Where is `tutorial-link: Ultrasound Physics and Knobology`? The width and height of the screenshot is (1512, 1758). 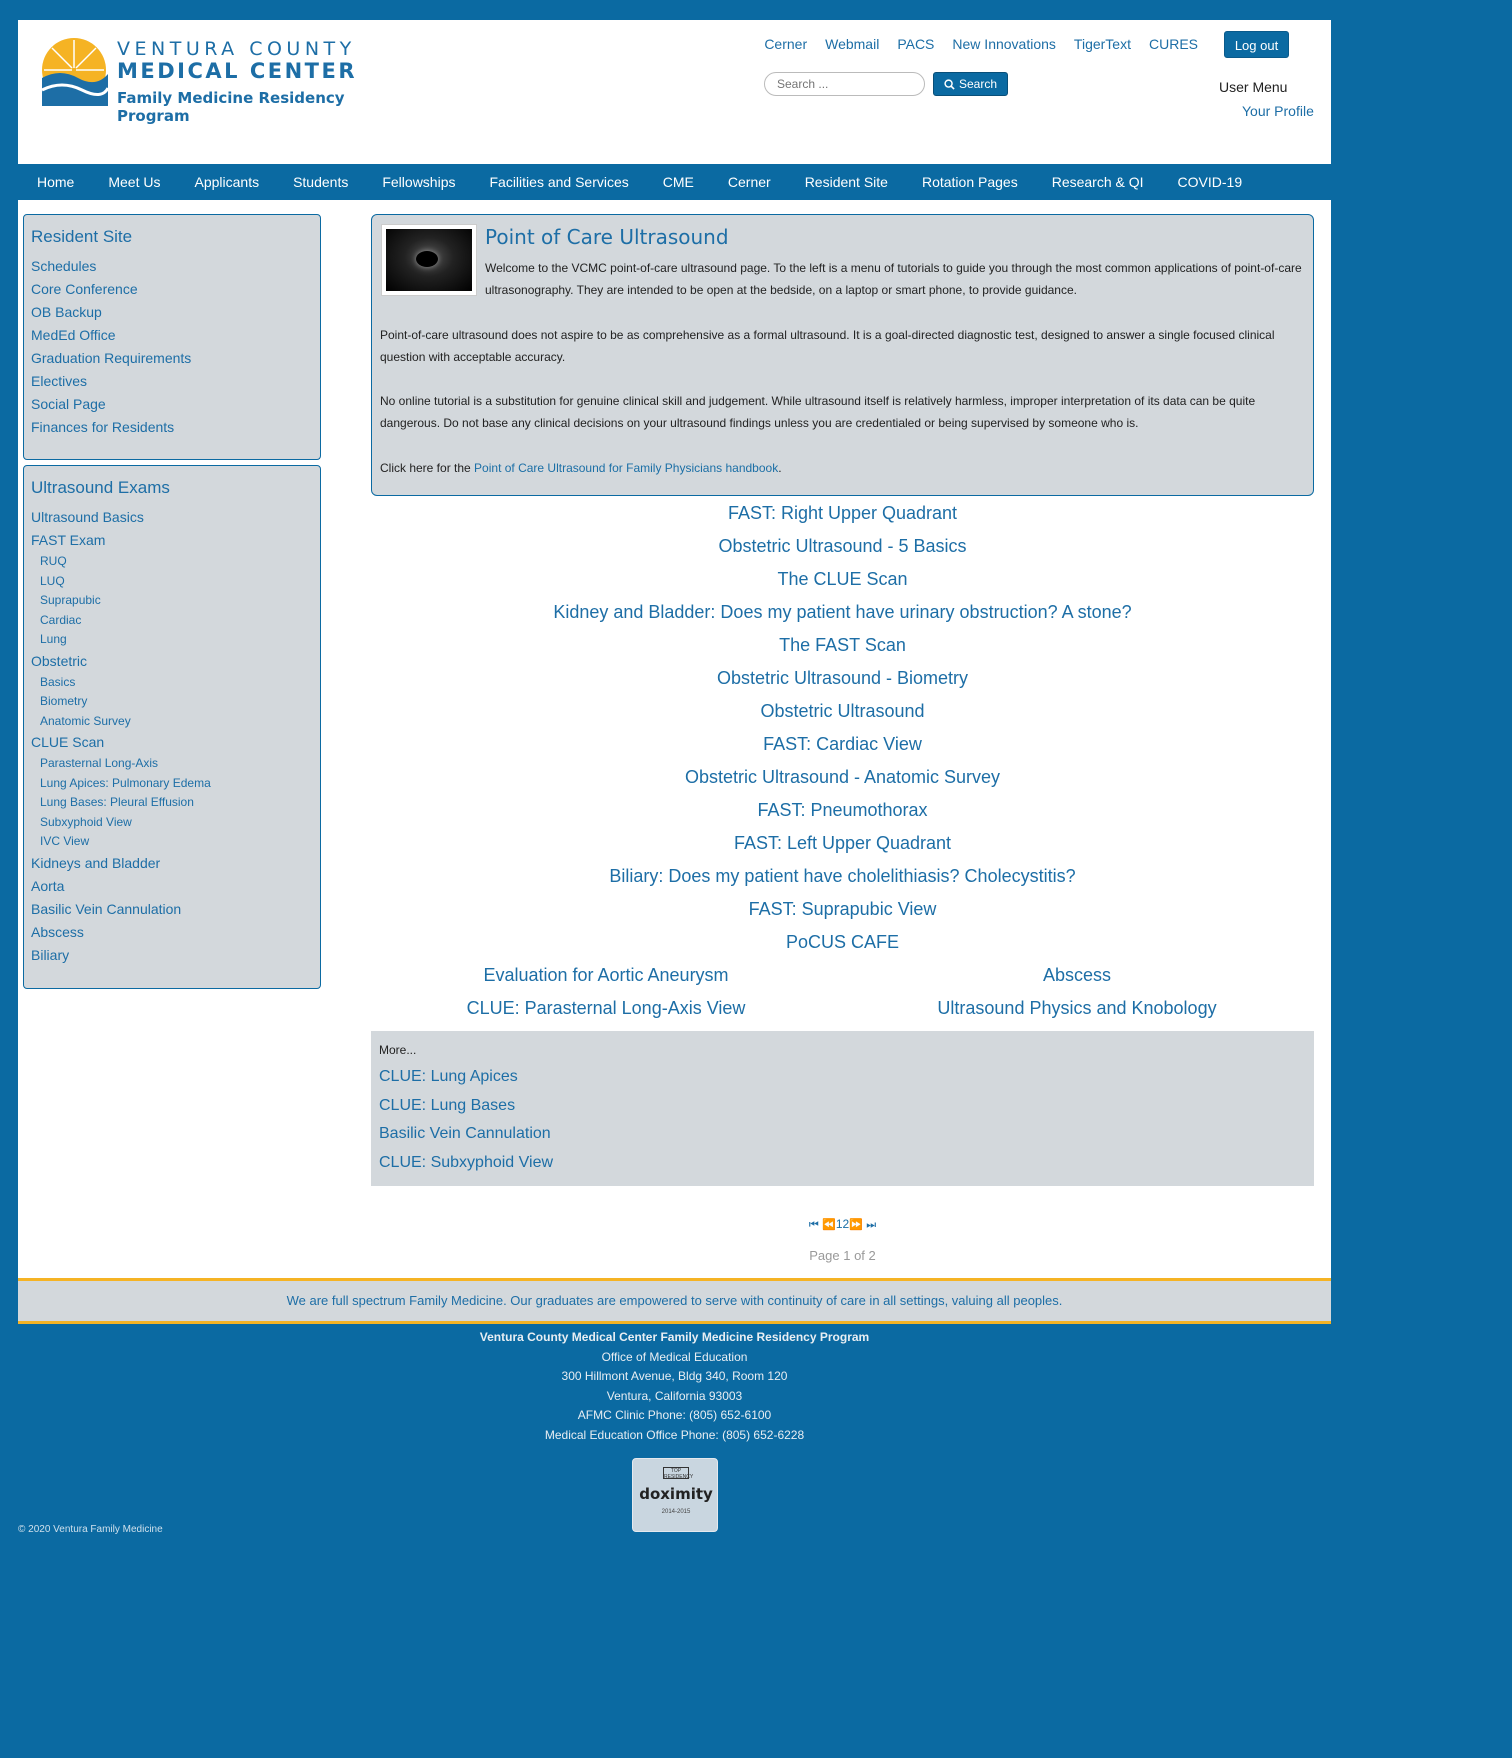
tutorial-link: Ultrasound Physics and Knobology is located at coordinates (1077, 1008).